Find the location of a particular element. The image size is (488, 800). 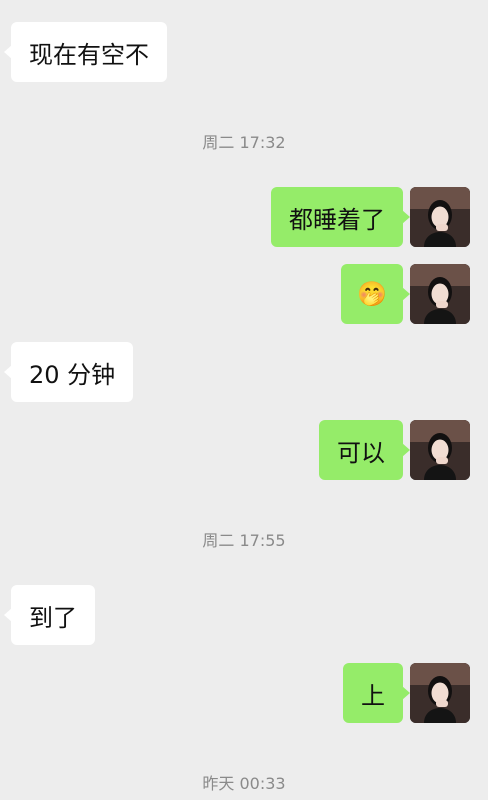

outgoing-message-bubble: 可以 is located at coordinates (364, 450).